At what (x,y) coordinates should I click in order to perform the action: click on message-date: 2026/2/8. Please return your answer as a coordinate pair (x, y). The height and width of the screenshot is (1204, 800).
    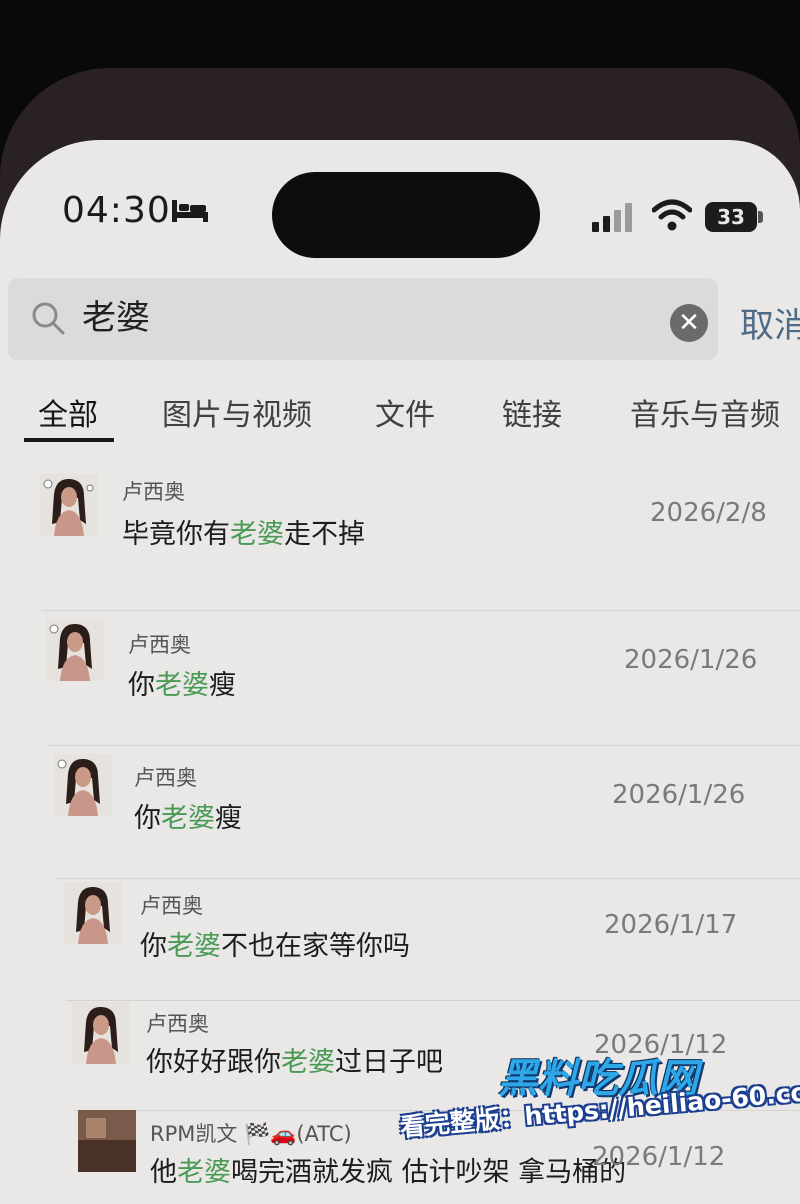
    Looking at the image, I should click on (708, 513).